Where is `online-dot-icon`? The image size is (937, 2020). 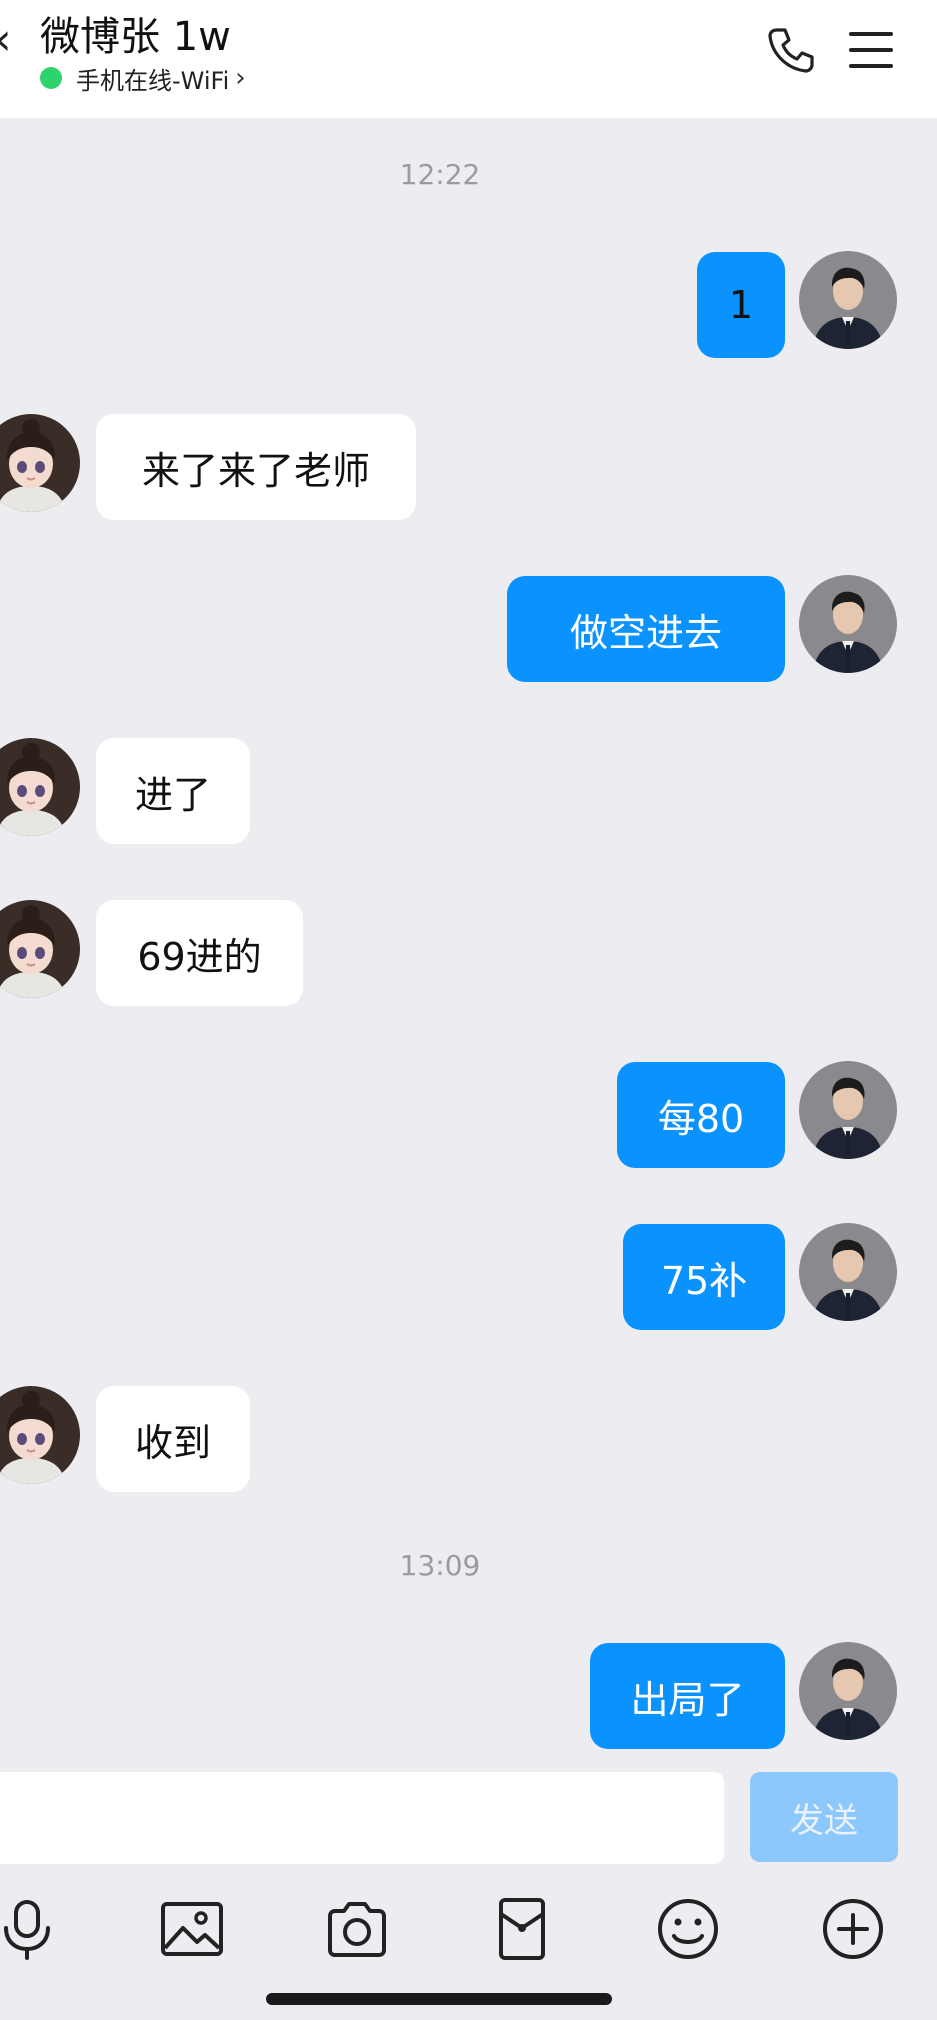
online-dot-icon is located at coordinates (51, 78).